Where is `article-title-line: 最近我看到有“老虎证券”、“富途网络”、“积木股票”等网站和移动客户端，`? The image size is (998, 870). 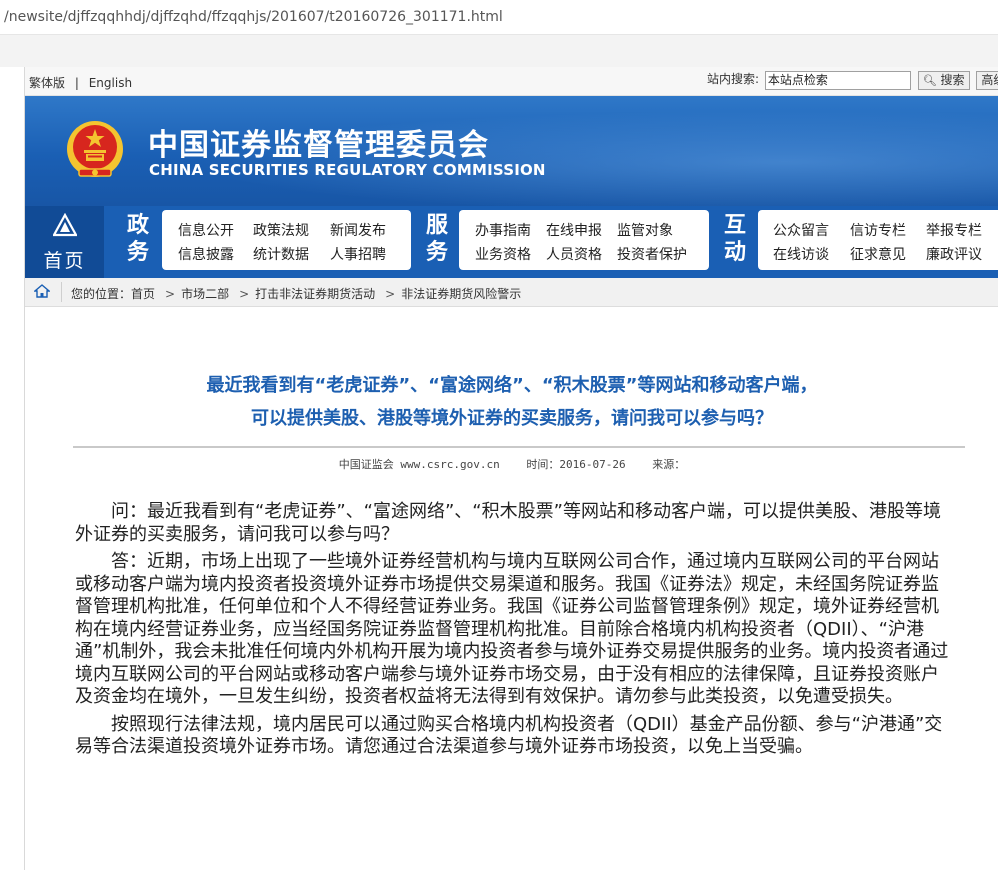
article-title-line: 最近我看到有“老虎证券”、“富途网络”、“积木股票”等网站和移动客户端， is located at coordinates (512, 385).